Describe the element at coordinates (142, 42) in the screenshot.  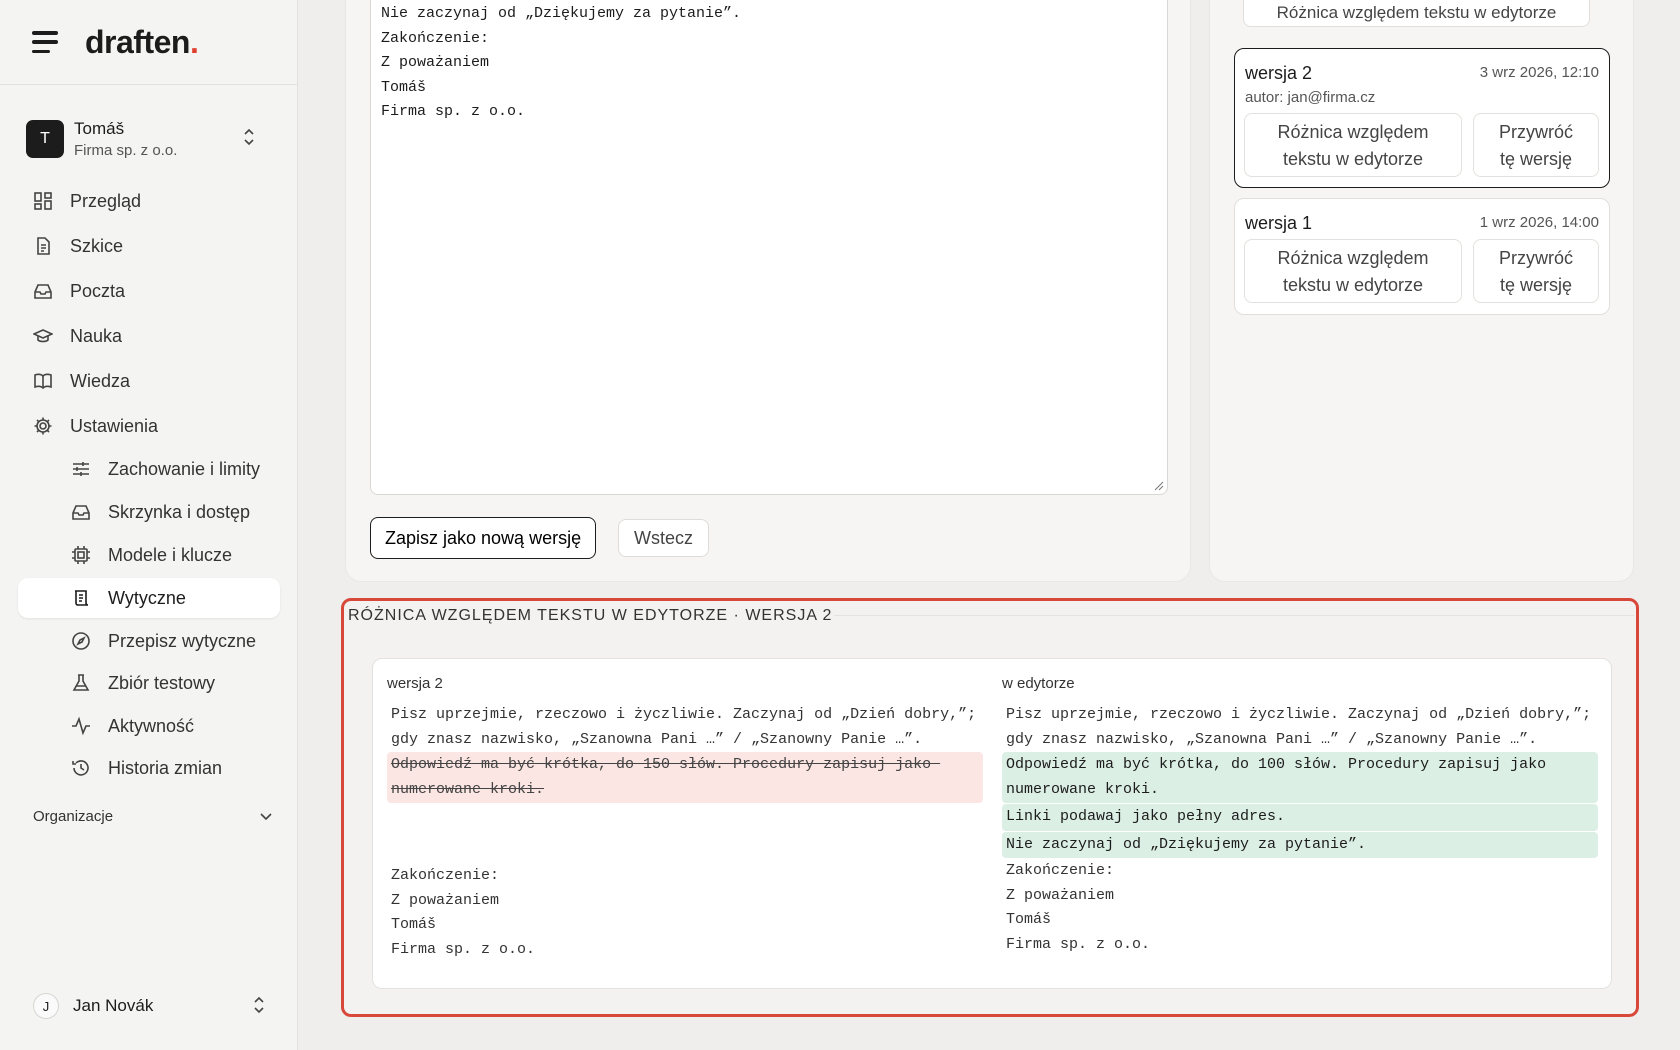
I see `brand-logo: draften.` at that location.